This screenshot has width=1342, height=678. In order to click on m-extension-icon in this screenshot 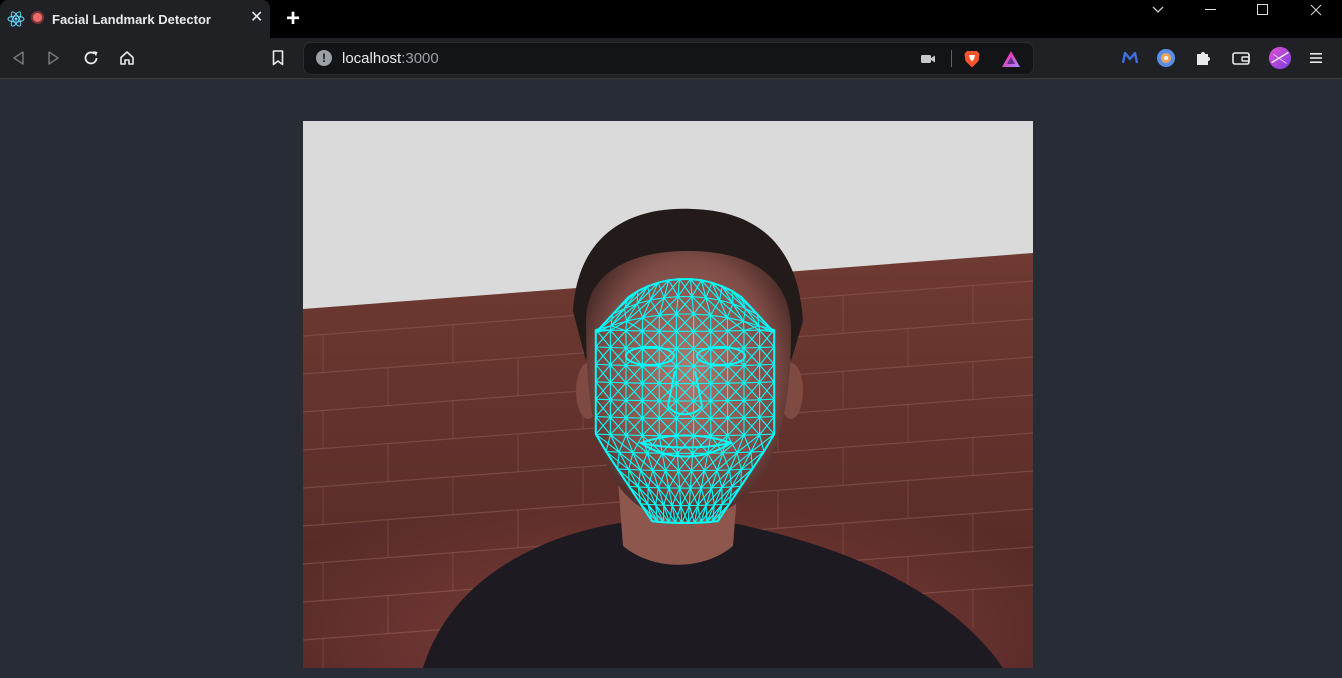, I will do `click(1130, 58)`.